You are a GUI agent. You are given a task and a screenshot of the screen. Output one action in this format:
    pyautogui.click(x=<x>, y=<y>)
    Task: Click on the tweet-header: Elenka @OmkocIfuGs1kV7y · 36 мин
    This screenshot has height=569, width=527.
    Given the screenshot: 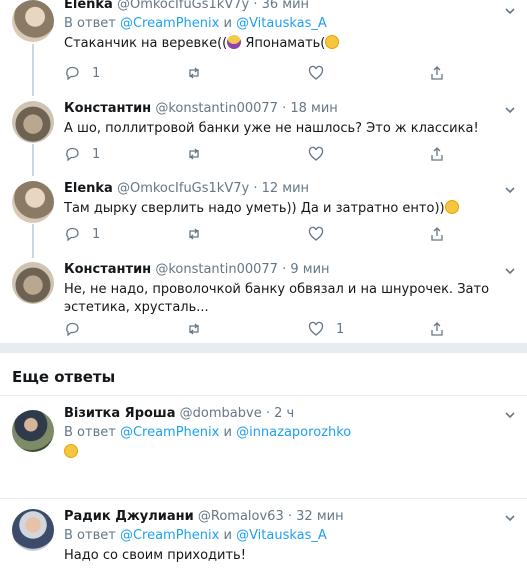 What is the action you would take?
    pyautogui.click(x=289, y=6)
    